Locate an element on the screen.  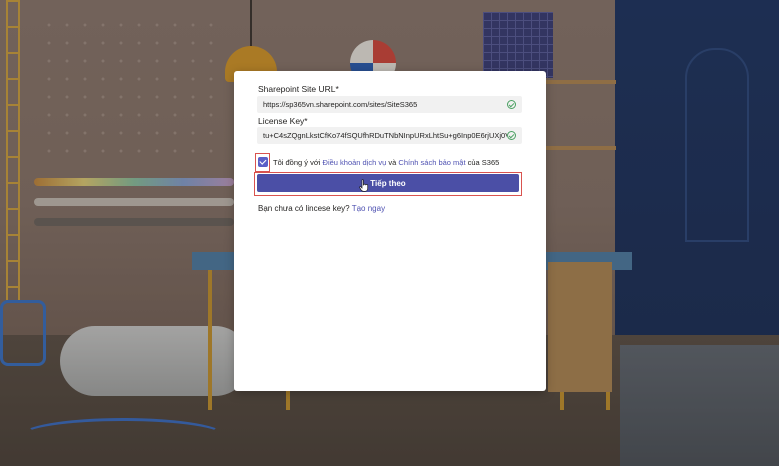
hand-pointer-icon is located at coordinates (364, 185).